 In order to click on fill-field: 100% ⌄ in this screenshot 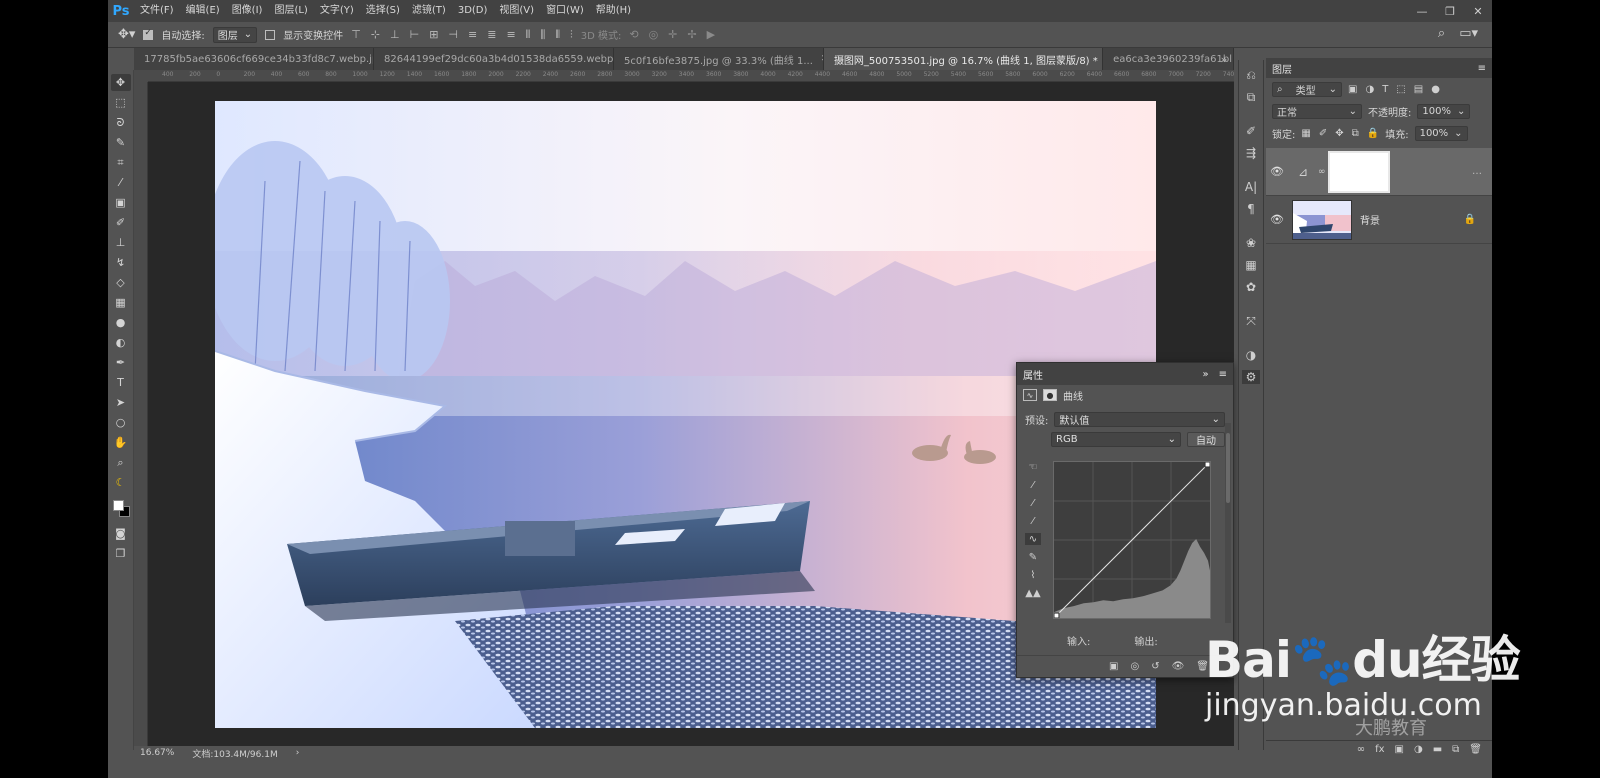, I will do `click(1441, 133)`.